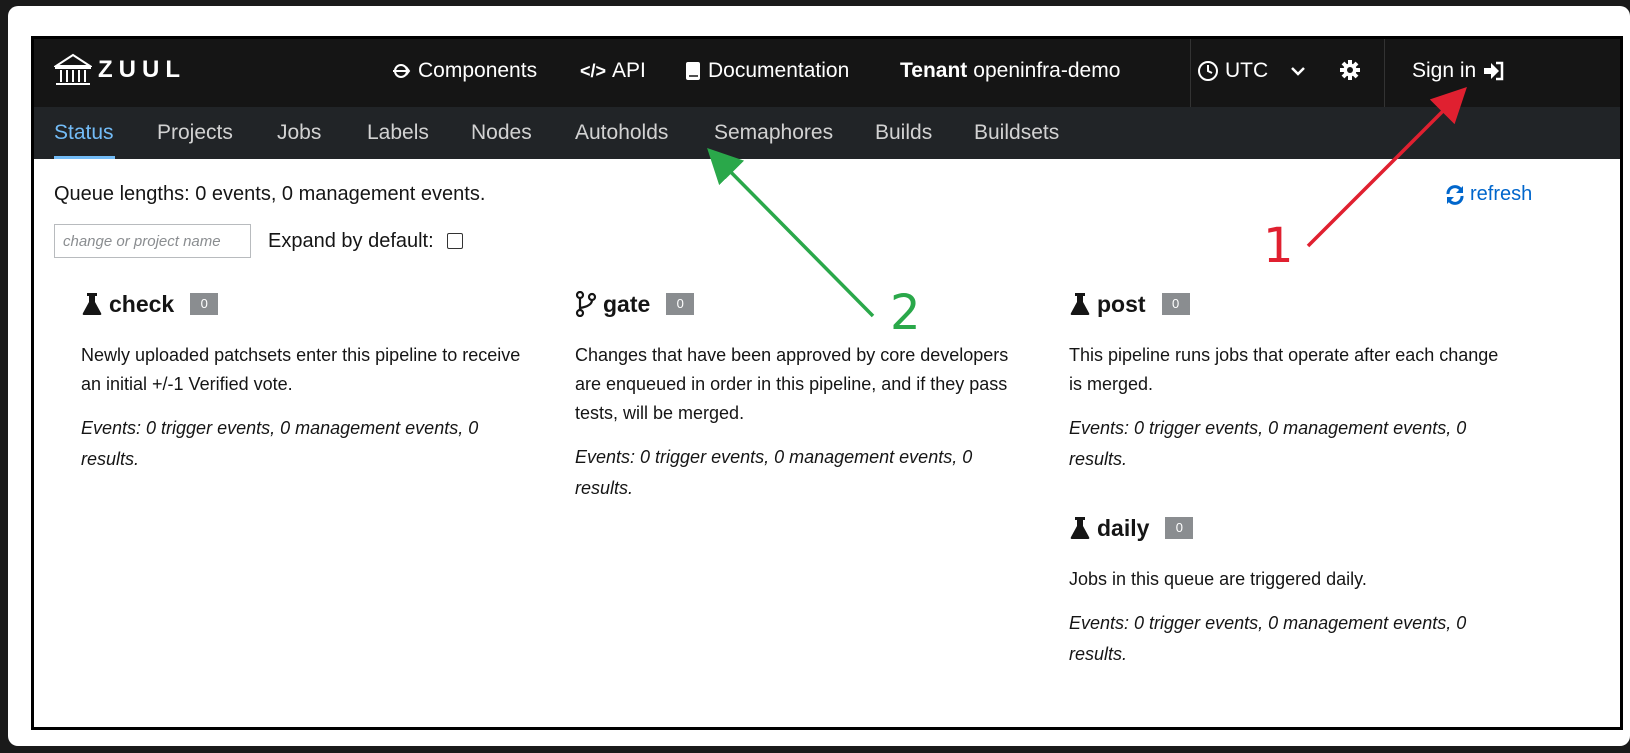 Image resolution: width=1630 pixels, height=753 pixels. Describe the element at coordinates (905, 313) in the screenshot. I see `annotation-label-2: 2` at that location.